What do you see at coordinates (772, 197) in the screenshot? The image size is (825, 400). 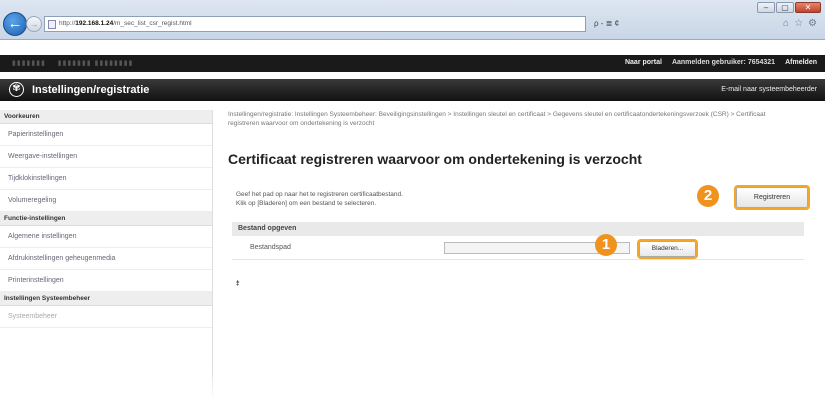 I see `register-button: Registreren` at bounding box center [772, 197].